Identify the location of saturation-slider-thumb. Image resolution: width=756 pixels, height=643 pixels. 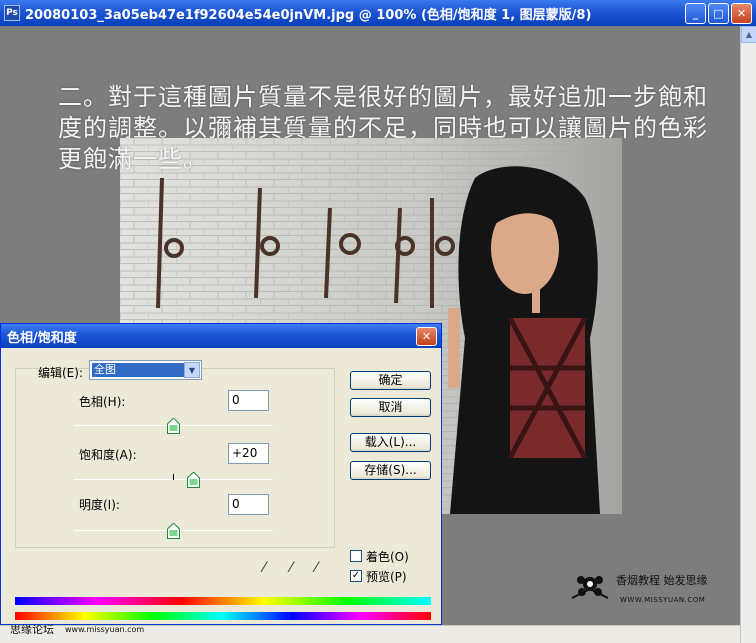
(193, 480).